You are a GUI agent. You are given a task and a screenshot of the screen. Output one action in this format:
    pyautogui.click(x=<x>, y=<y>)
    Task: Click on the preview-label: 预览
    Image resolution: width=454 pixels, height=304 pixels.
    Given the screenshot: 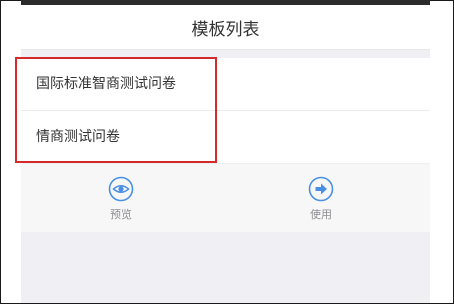 What is the action you would take?
    pyautogui.click(x=121, y=214)
    